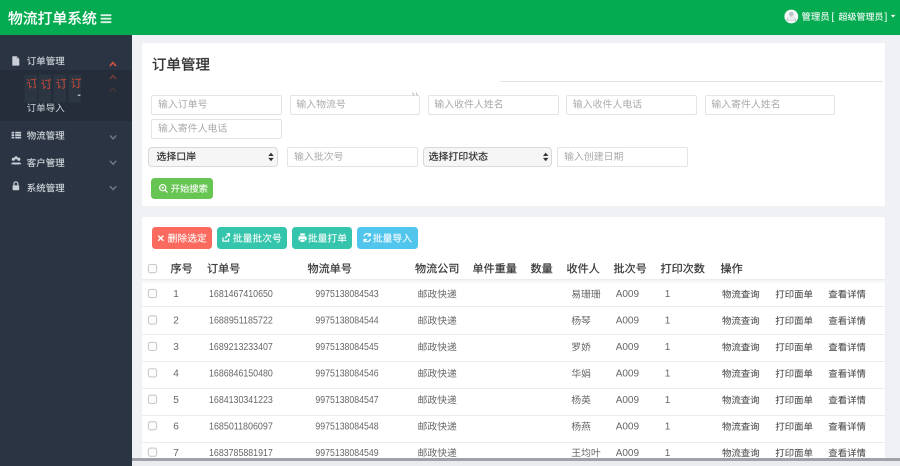  Describe the element at coordinates (241, 426) in the screenshot. I see `svg-text: 1685011806097` at that location.